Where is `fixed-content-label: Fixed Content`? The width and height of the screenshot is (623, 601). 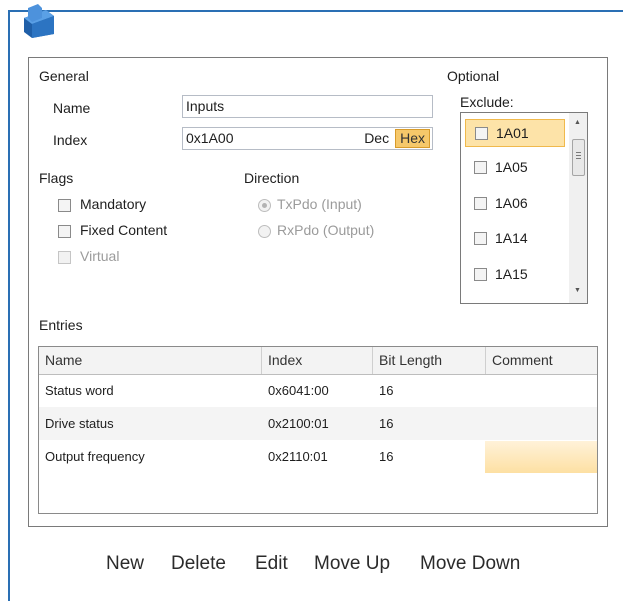 fixed-content-label: Fixed Content is located at coordinates (124, 230).